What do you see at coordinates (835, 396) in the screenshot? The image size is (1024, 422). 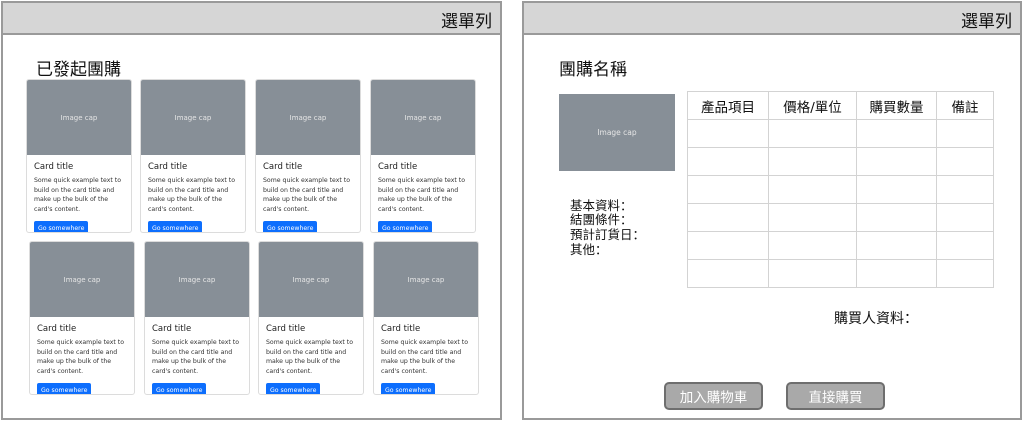 I see `buy-now-button: 直接購買` at bounding box center [835, 396].